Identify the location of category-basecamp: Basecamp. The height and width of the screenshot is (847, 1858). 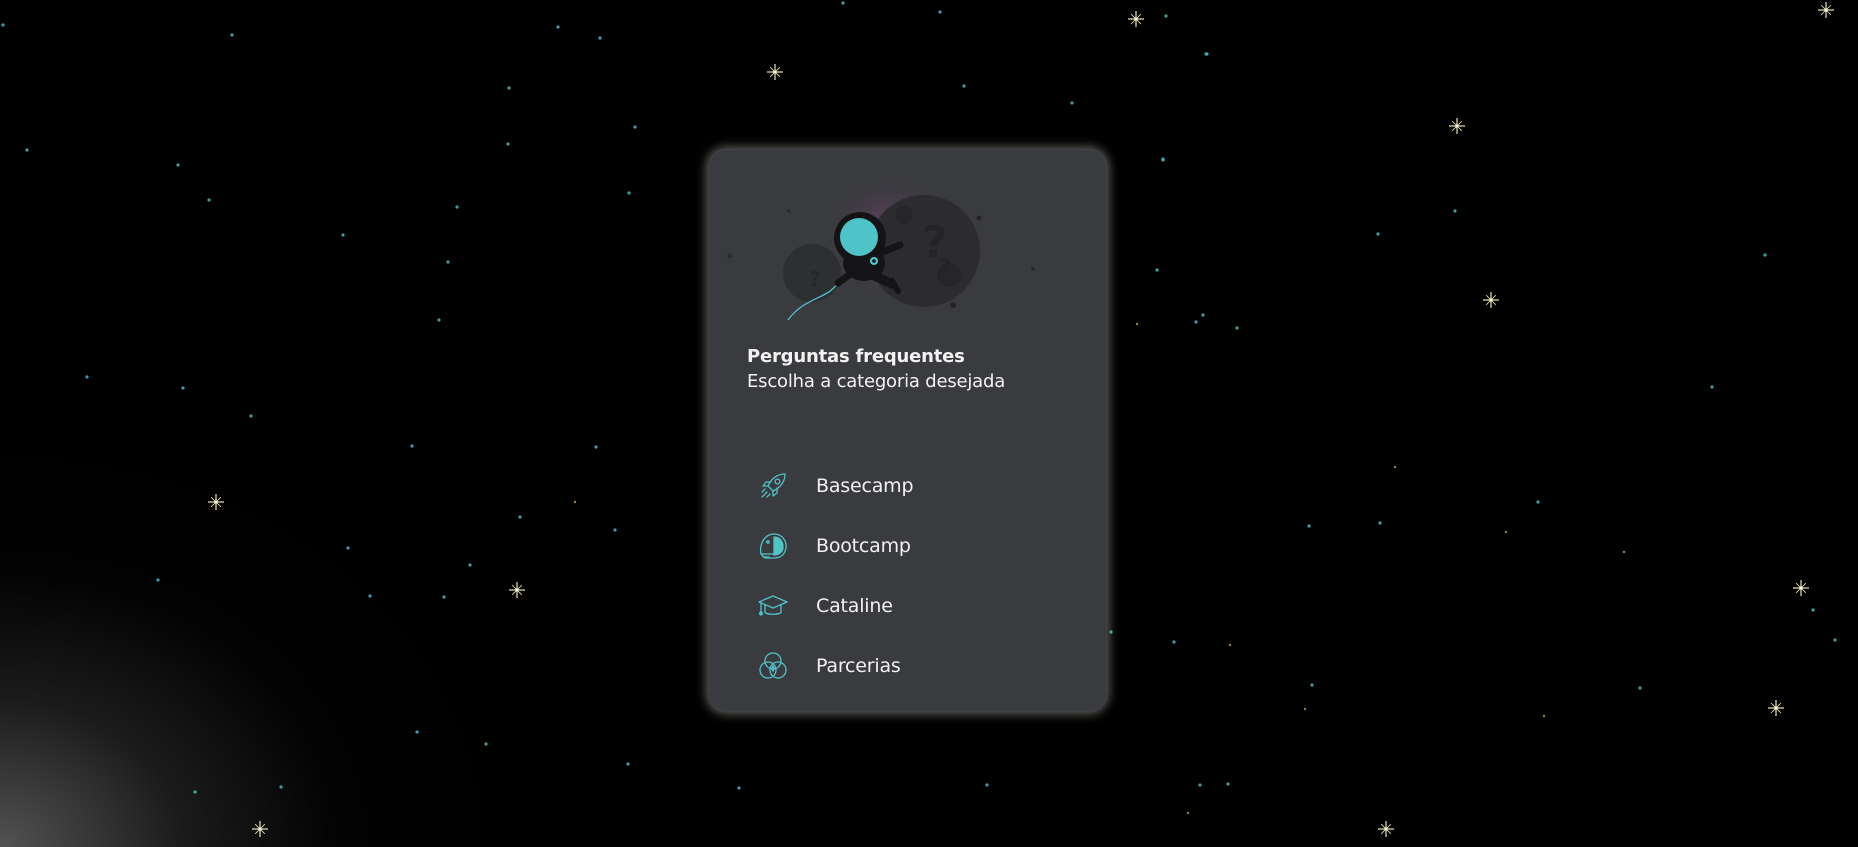
(917, 486).